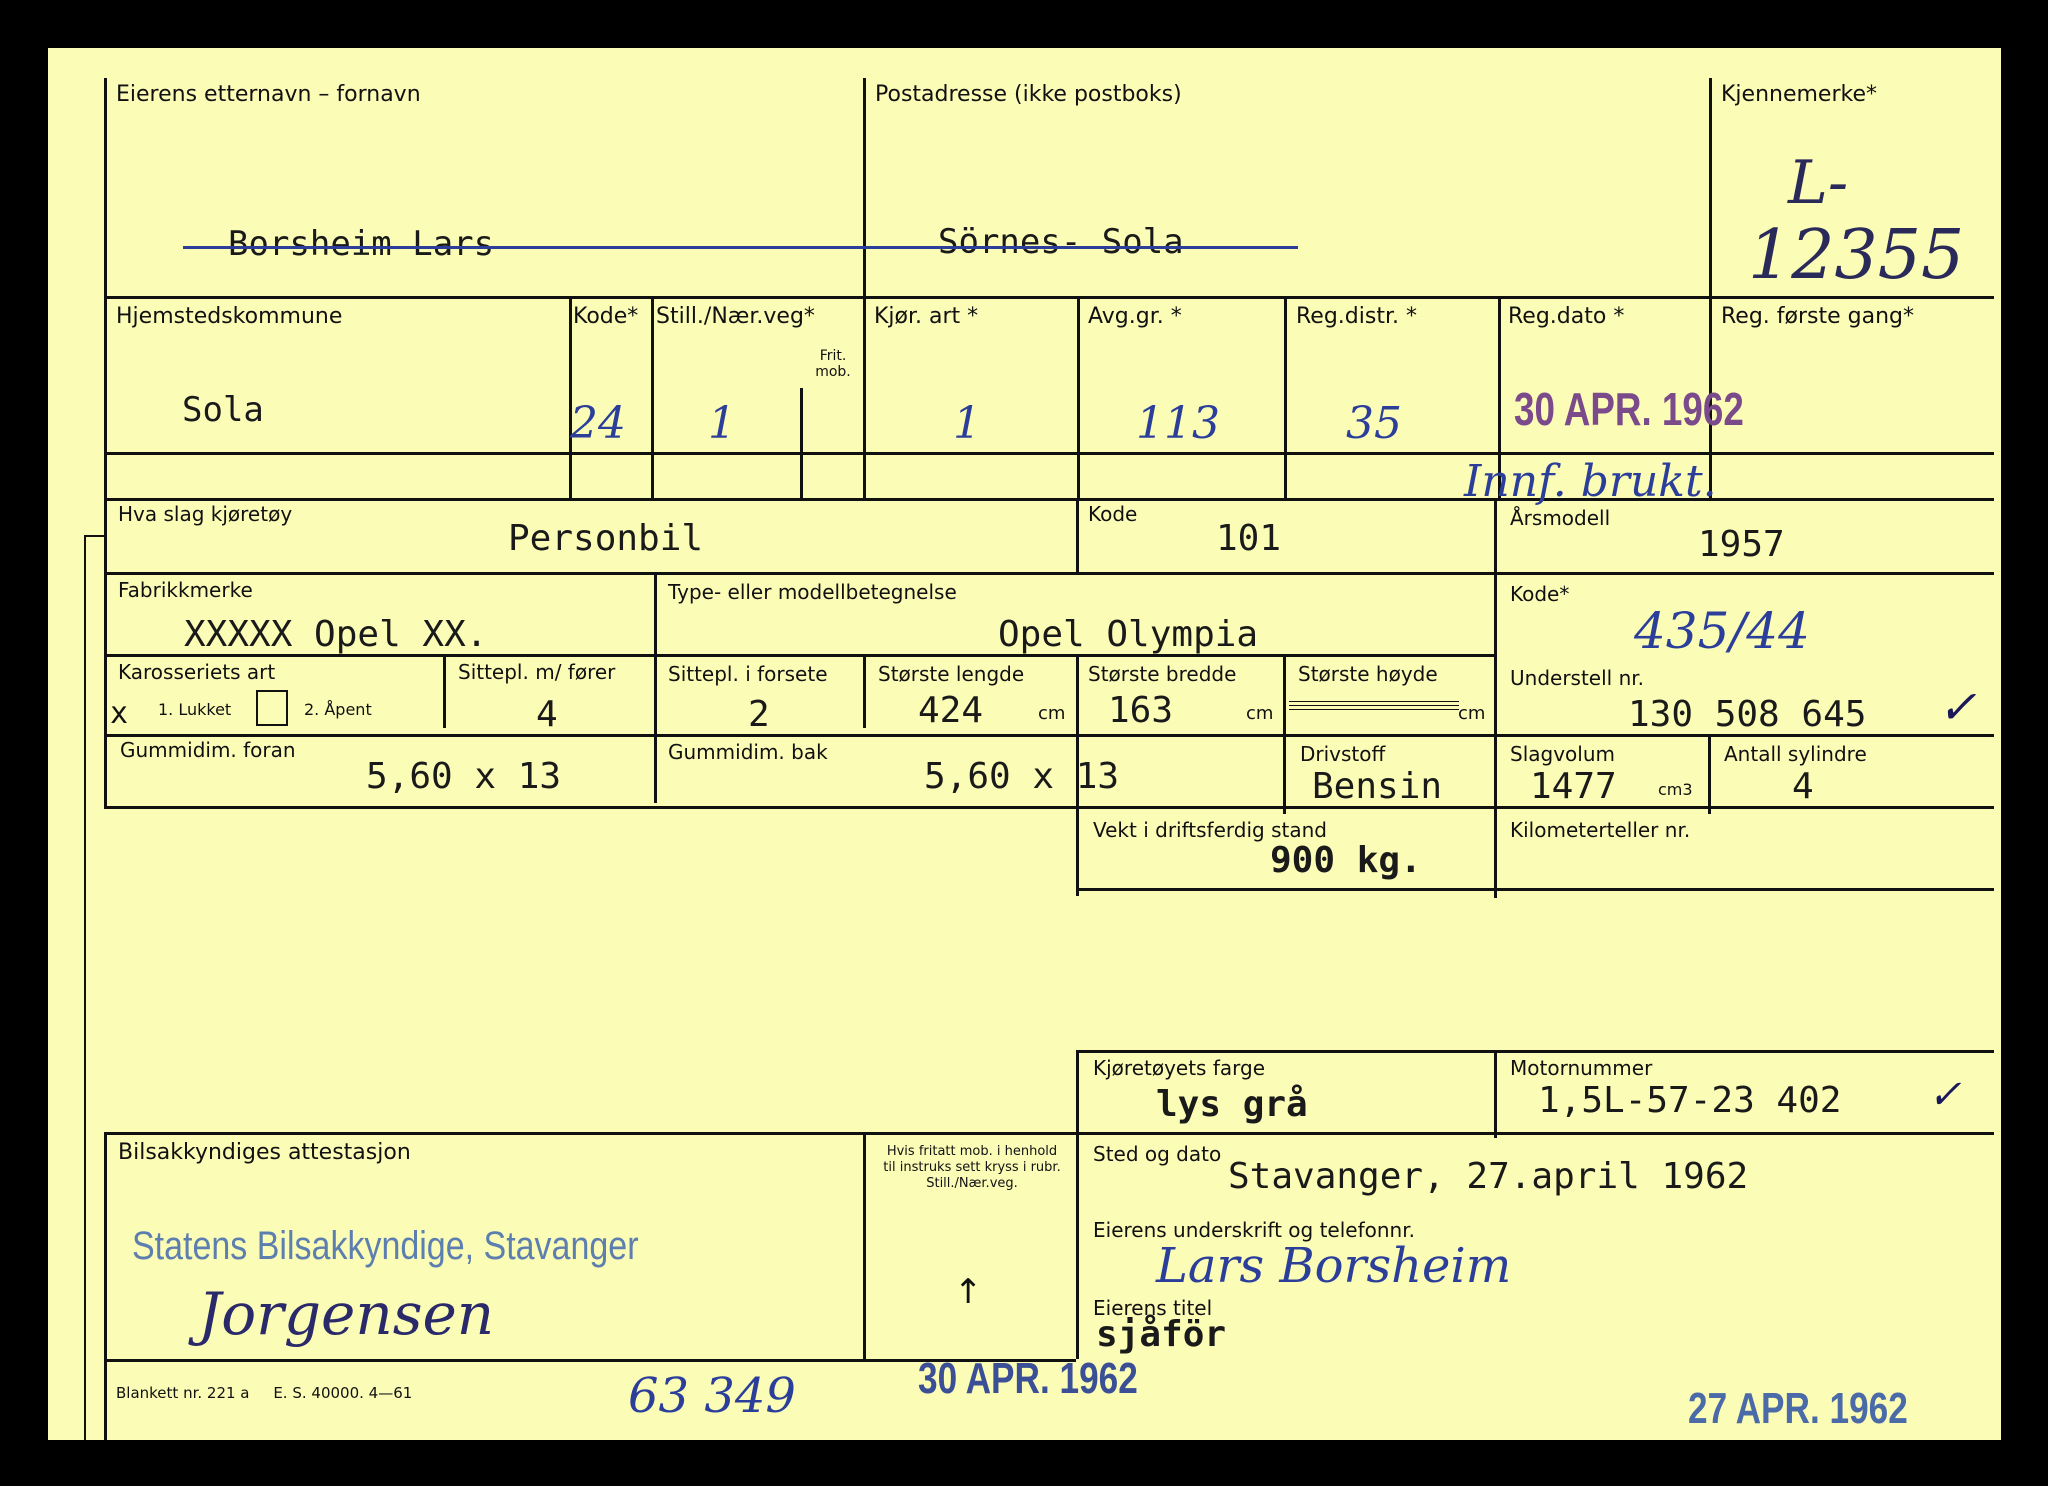  Describe the element at coordinates (864, 691) in the screenshot. I see `divider-front-length` at that location.